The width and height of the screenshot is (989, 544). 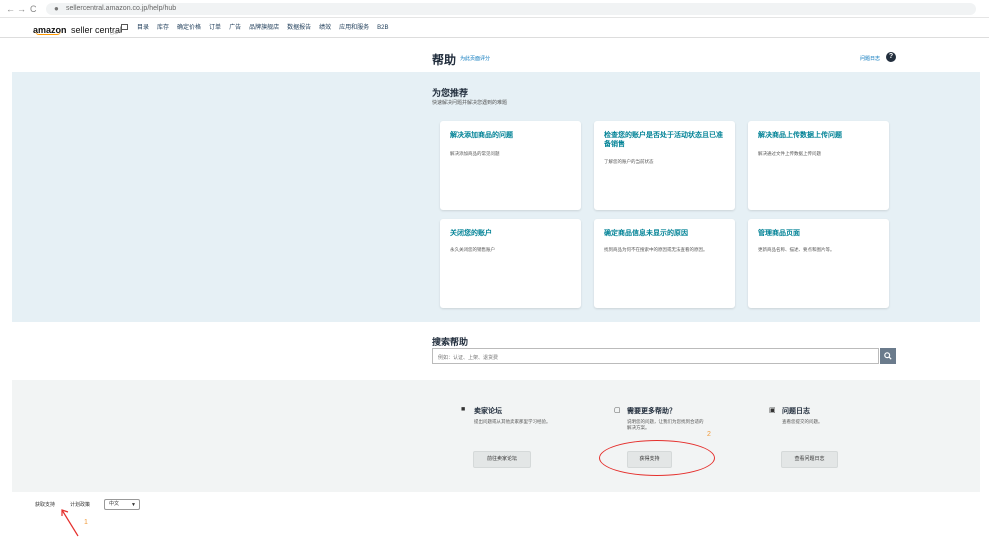 I want to click on recommend-card: 解决商品上传数据上传问题 解决通过文件上传数据上传问题, so click(x=818, y=165).